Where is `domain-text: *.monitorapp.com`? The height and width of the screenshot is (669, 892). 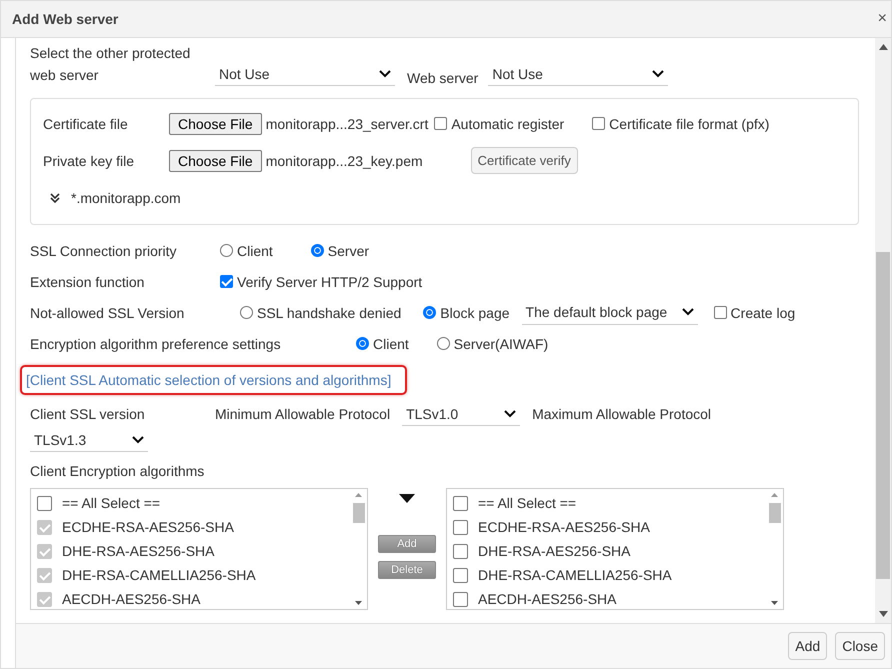
domain-text: *.monitorapp.com is located at coordinates (126, 198).